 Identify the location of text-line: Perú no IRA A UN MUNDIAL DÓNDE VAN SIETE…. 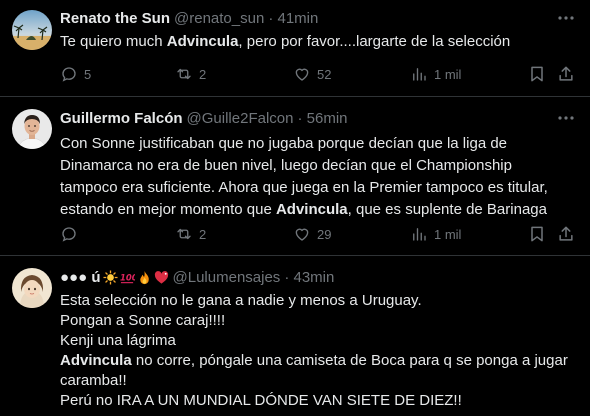
(261, 400).